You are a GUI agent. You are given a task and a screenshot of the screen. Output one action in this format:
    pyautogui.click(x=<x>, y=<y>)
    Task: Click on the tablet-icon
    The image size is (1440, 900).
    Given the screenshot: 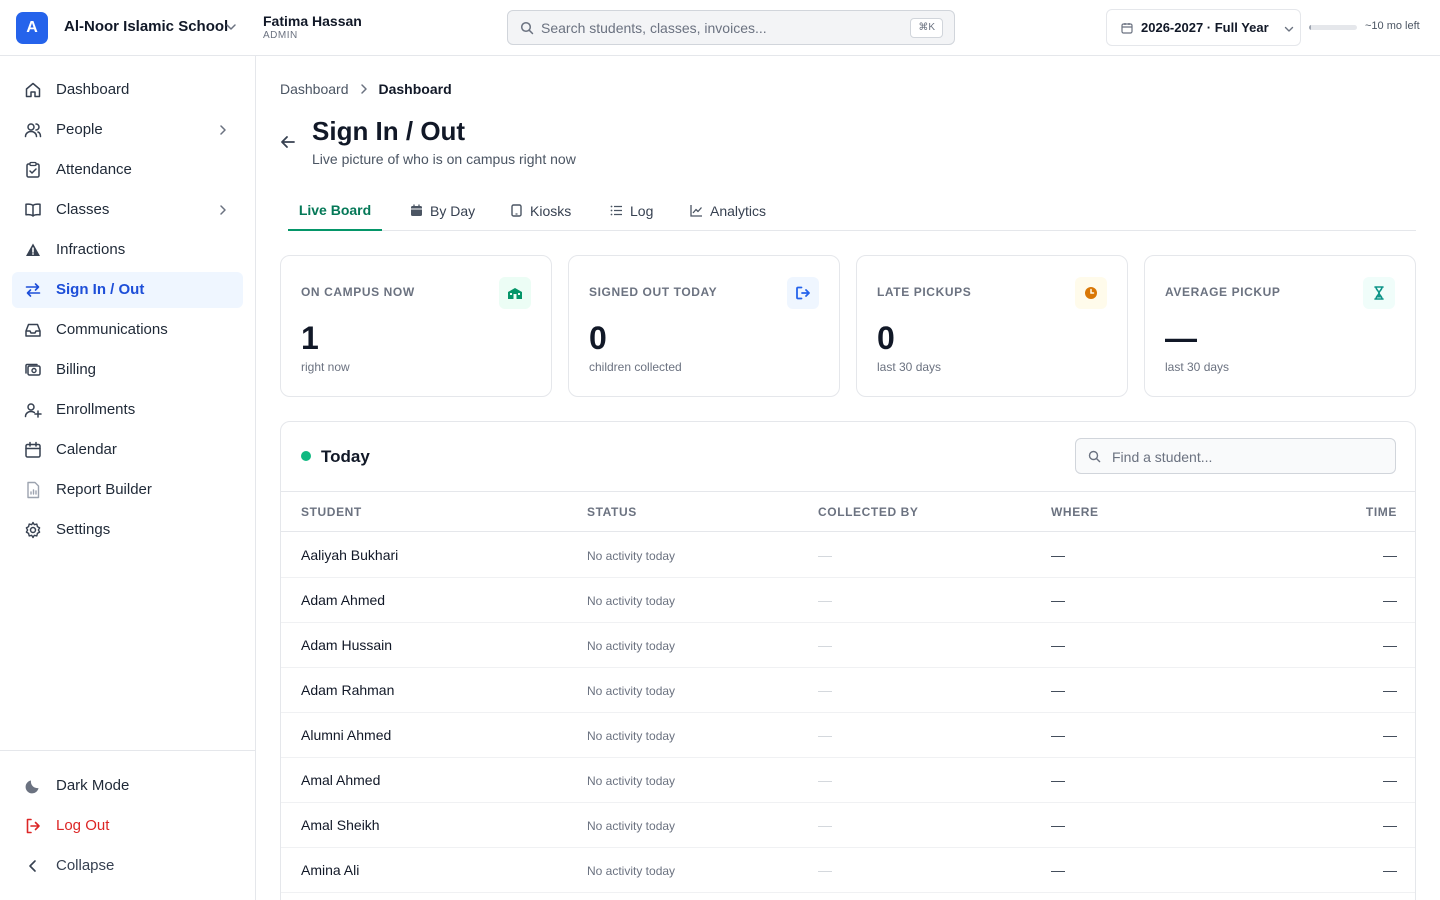 What is the action you would take?
    pyautogui.click(x=516, y=210)
    